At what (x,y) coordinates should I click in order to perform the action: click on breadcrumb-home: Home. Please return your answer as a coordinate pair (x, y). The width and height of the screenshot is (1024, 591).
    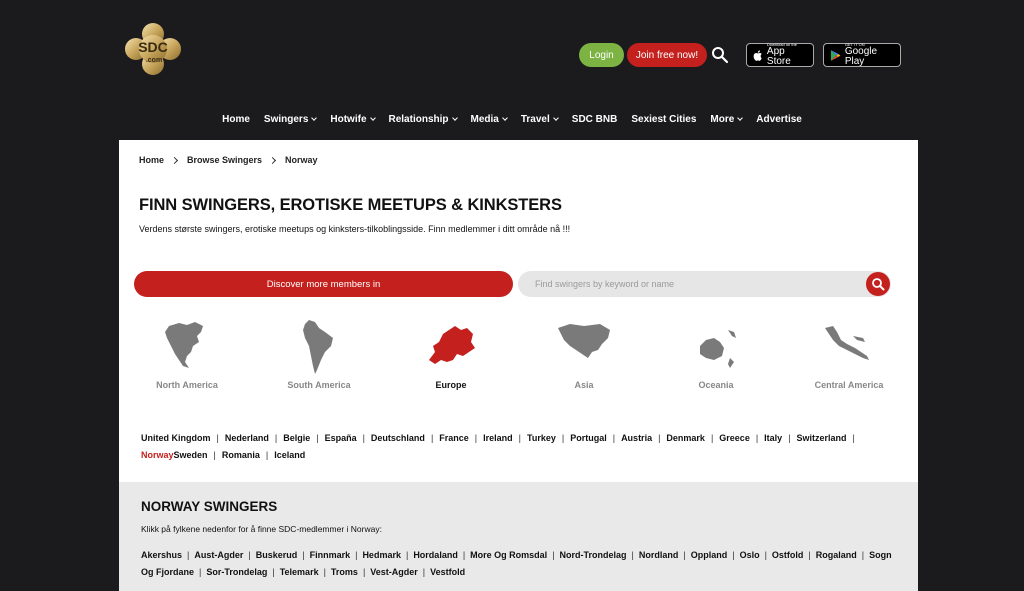
    Looking at the image, I should click on (151, 160).